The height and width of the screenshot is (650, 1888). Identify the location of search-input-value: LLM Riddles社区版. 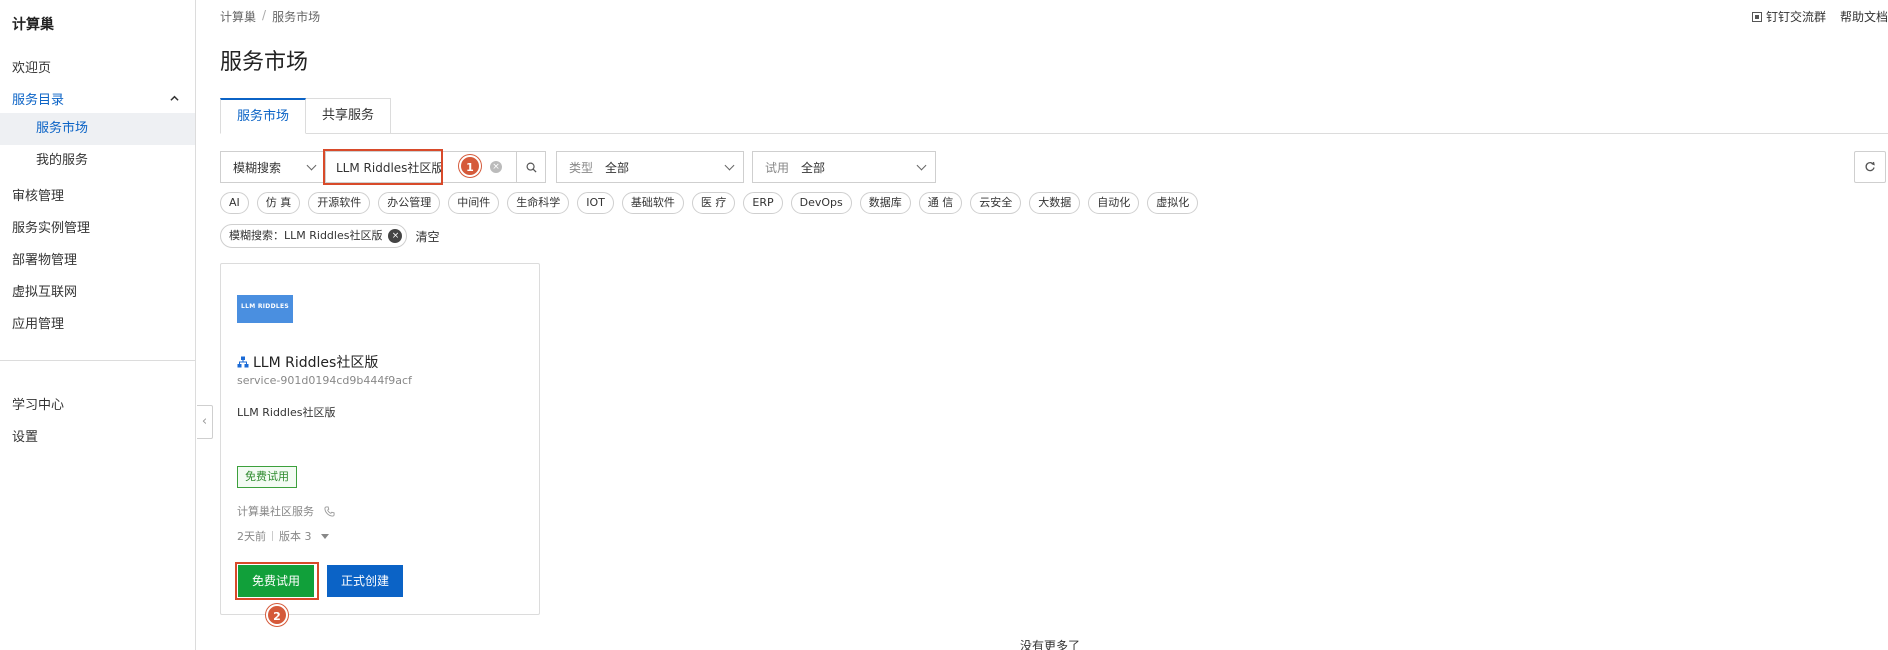
(390, 167).